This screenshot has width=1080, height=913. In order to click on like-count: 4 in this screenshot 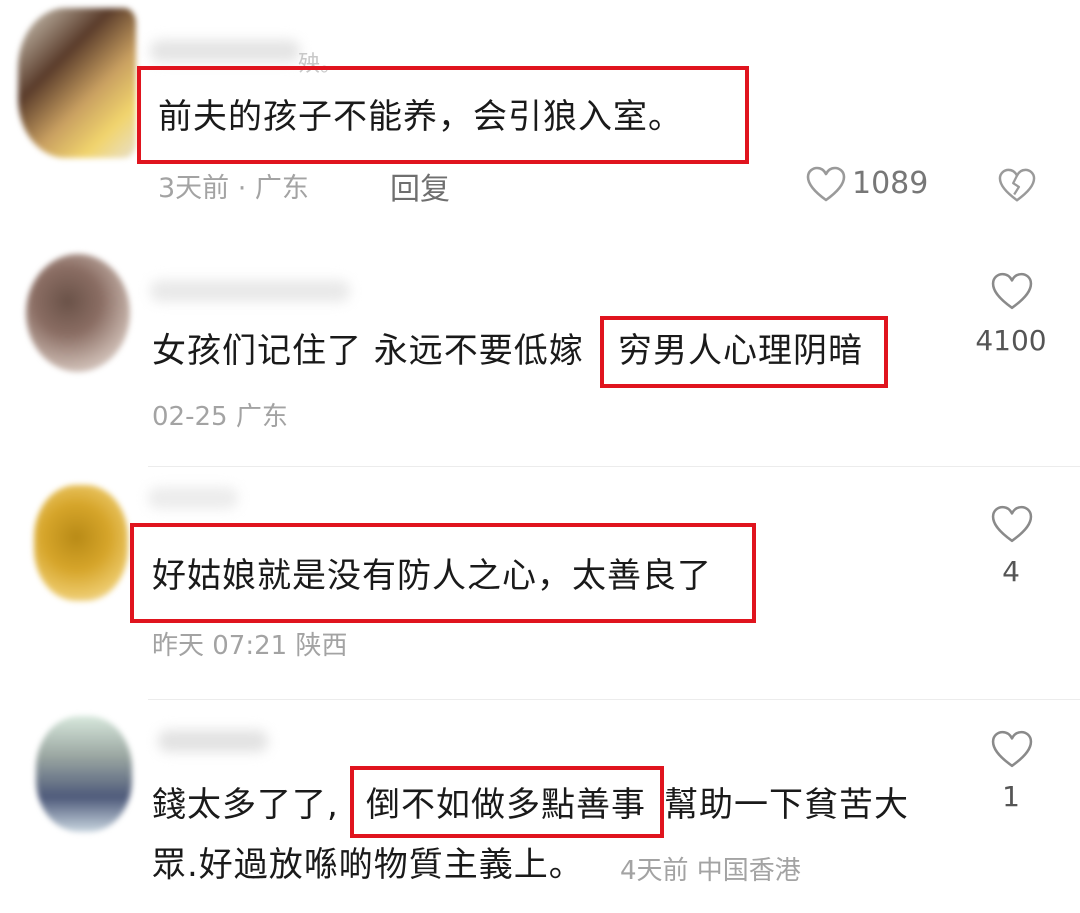, I will do `click(1011, 571)`.